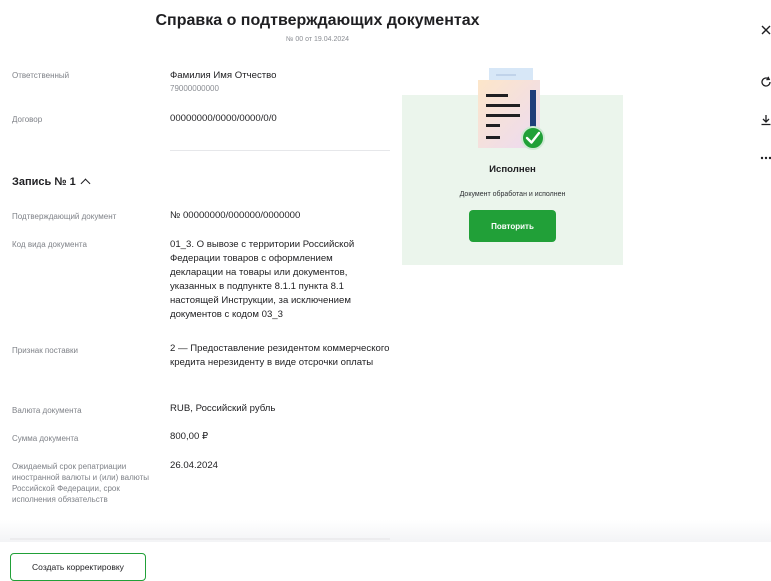 The image size is (771, 581). I want to click on page-title: Справка о подтверждающих документах, so click(317, 20).